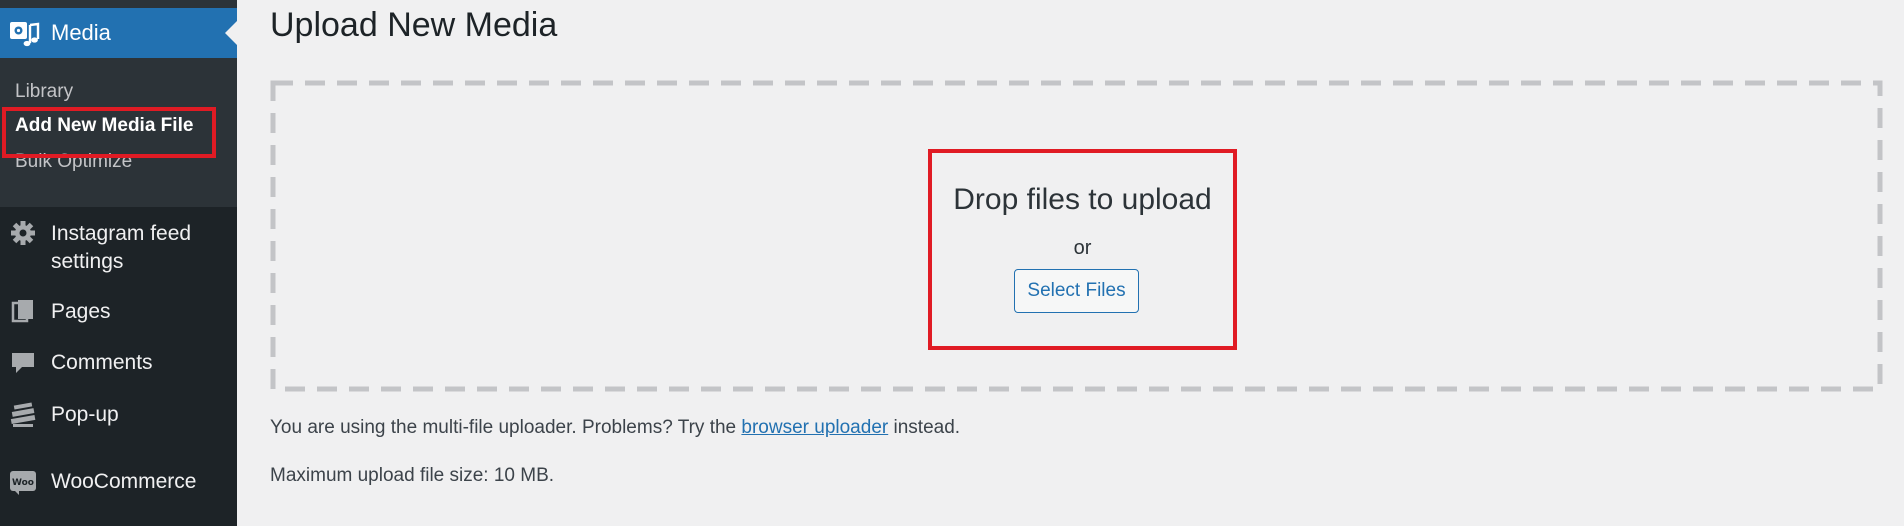 The width and height of the screenshot is (1904, 526). Describe the element at coordinates (124, 481) in the screenshot. I see `sidebar-item-label: WooCommerce` at that location.